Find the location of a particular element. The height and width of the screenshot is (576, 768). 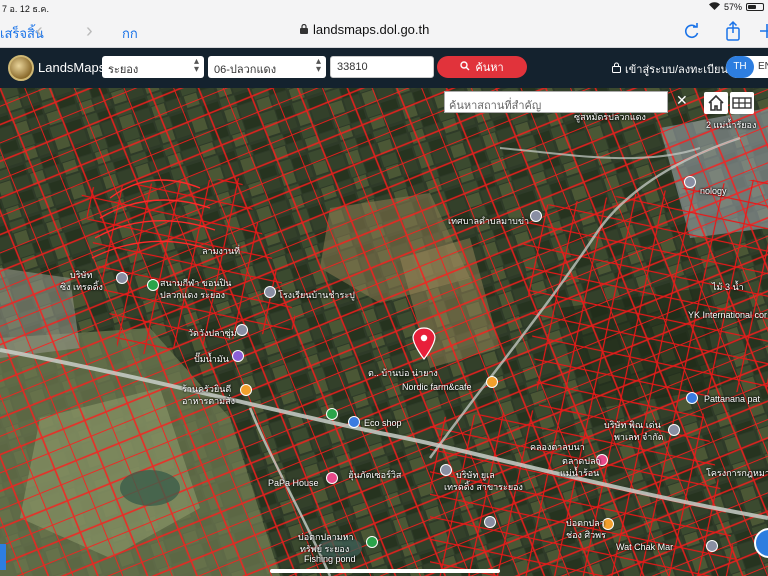

map-label: โครงการกฎหมาย is located at coordinates (737, 473).